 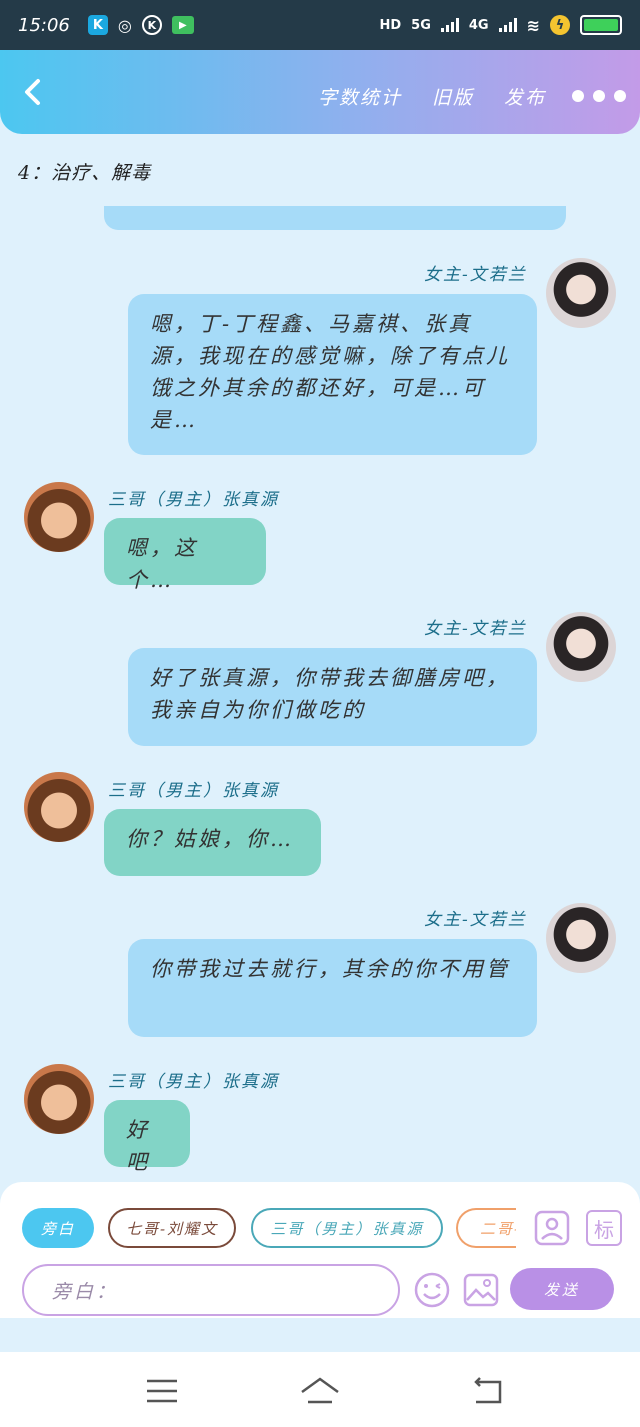 What do you see at coordinates (599, 96) in the screenshot?
I see `more-menu-icon` at bounding box center [599, 96].